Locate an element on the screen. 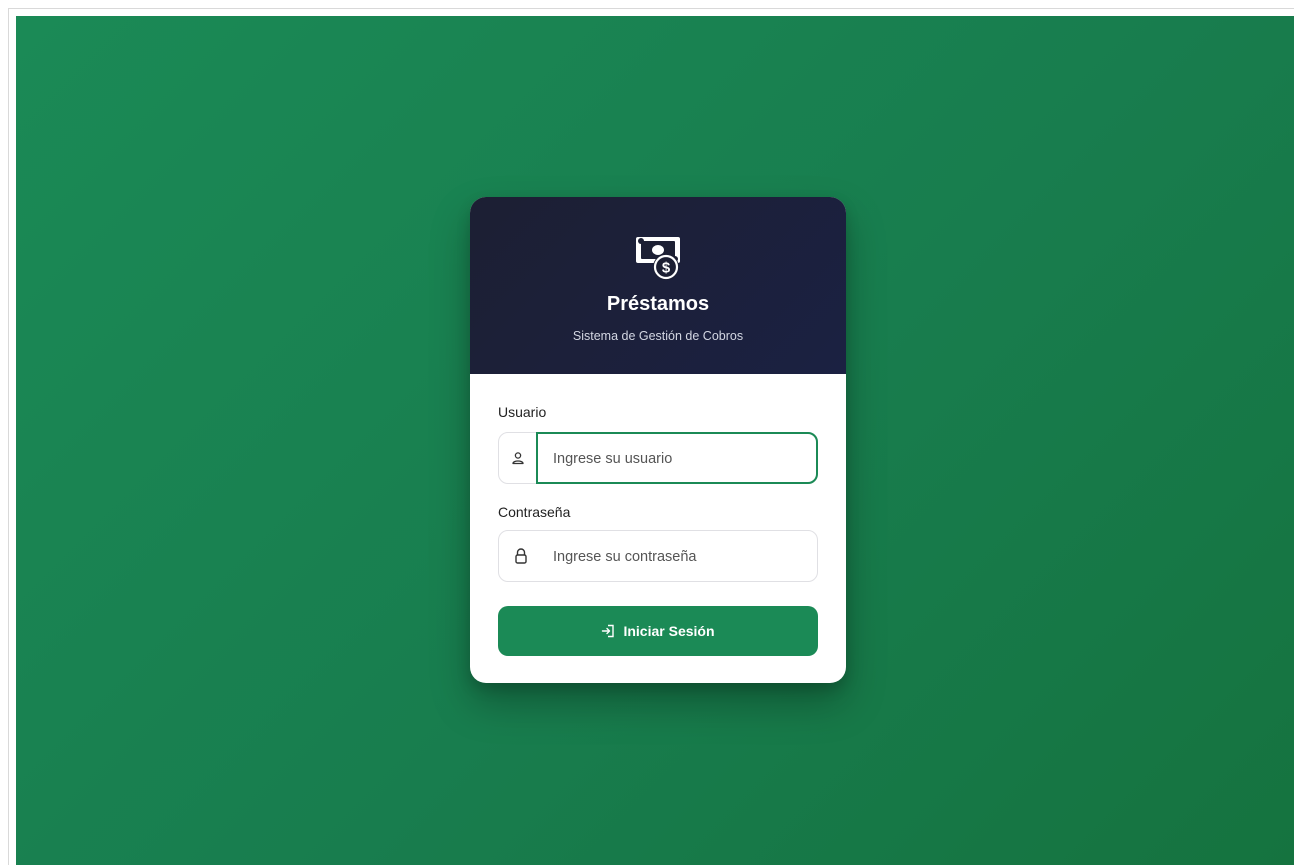 Image resolution: width=1294 pixels, height=865 pixels. password-input is located at coordinates (678, 557).